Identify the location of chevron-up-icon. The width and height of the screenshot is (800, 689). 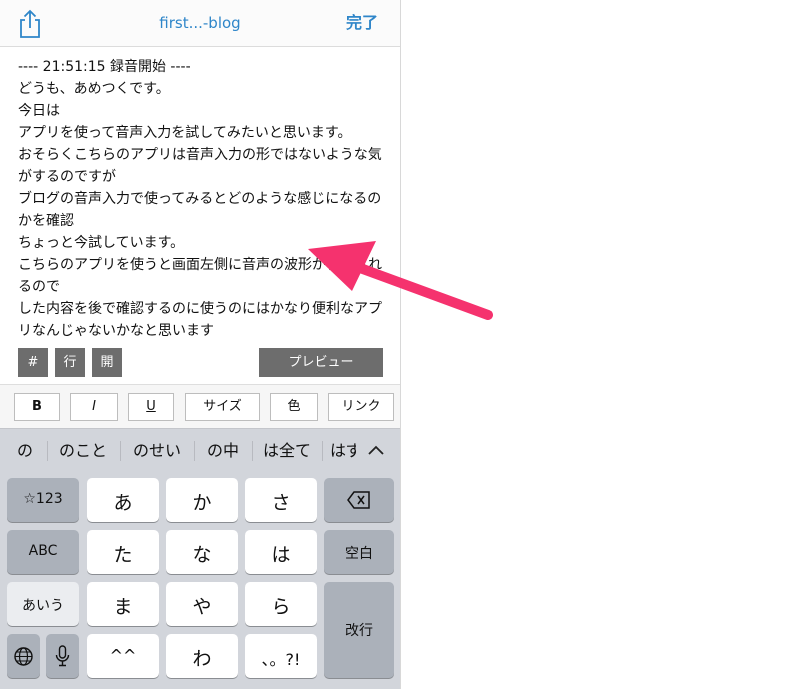
(376, 450).